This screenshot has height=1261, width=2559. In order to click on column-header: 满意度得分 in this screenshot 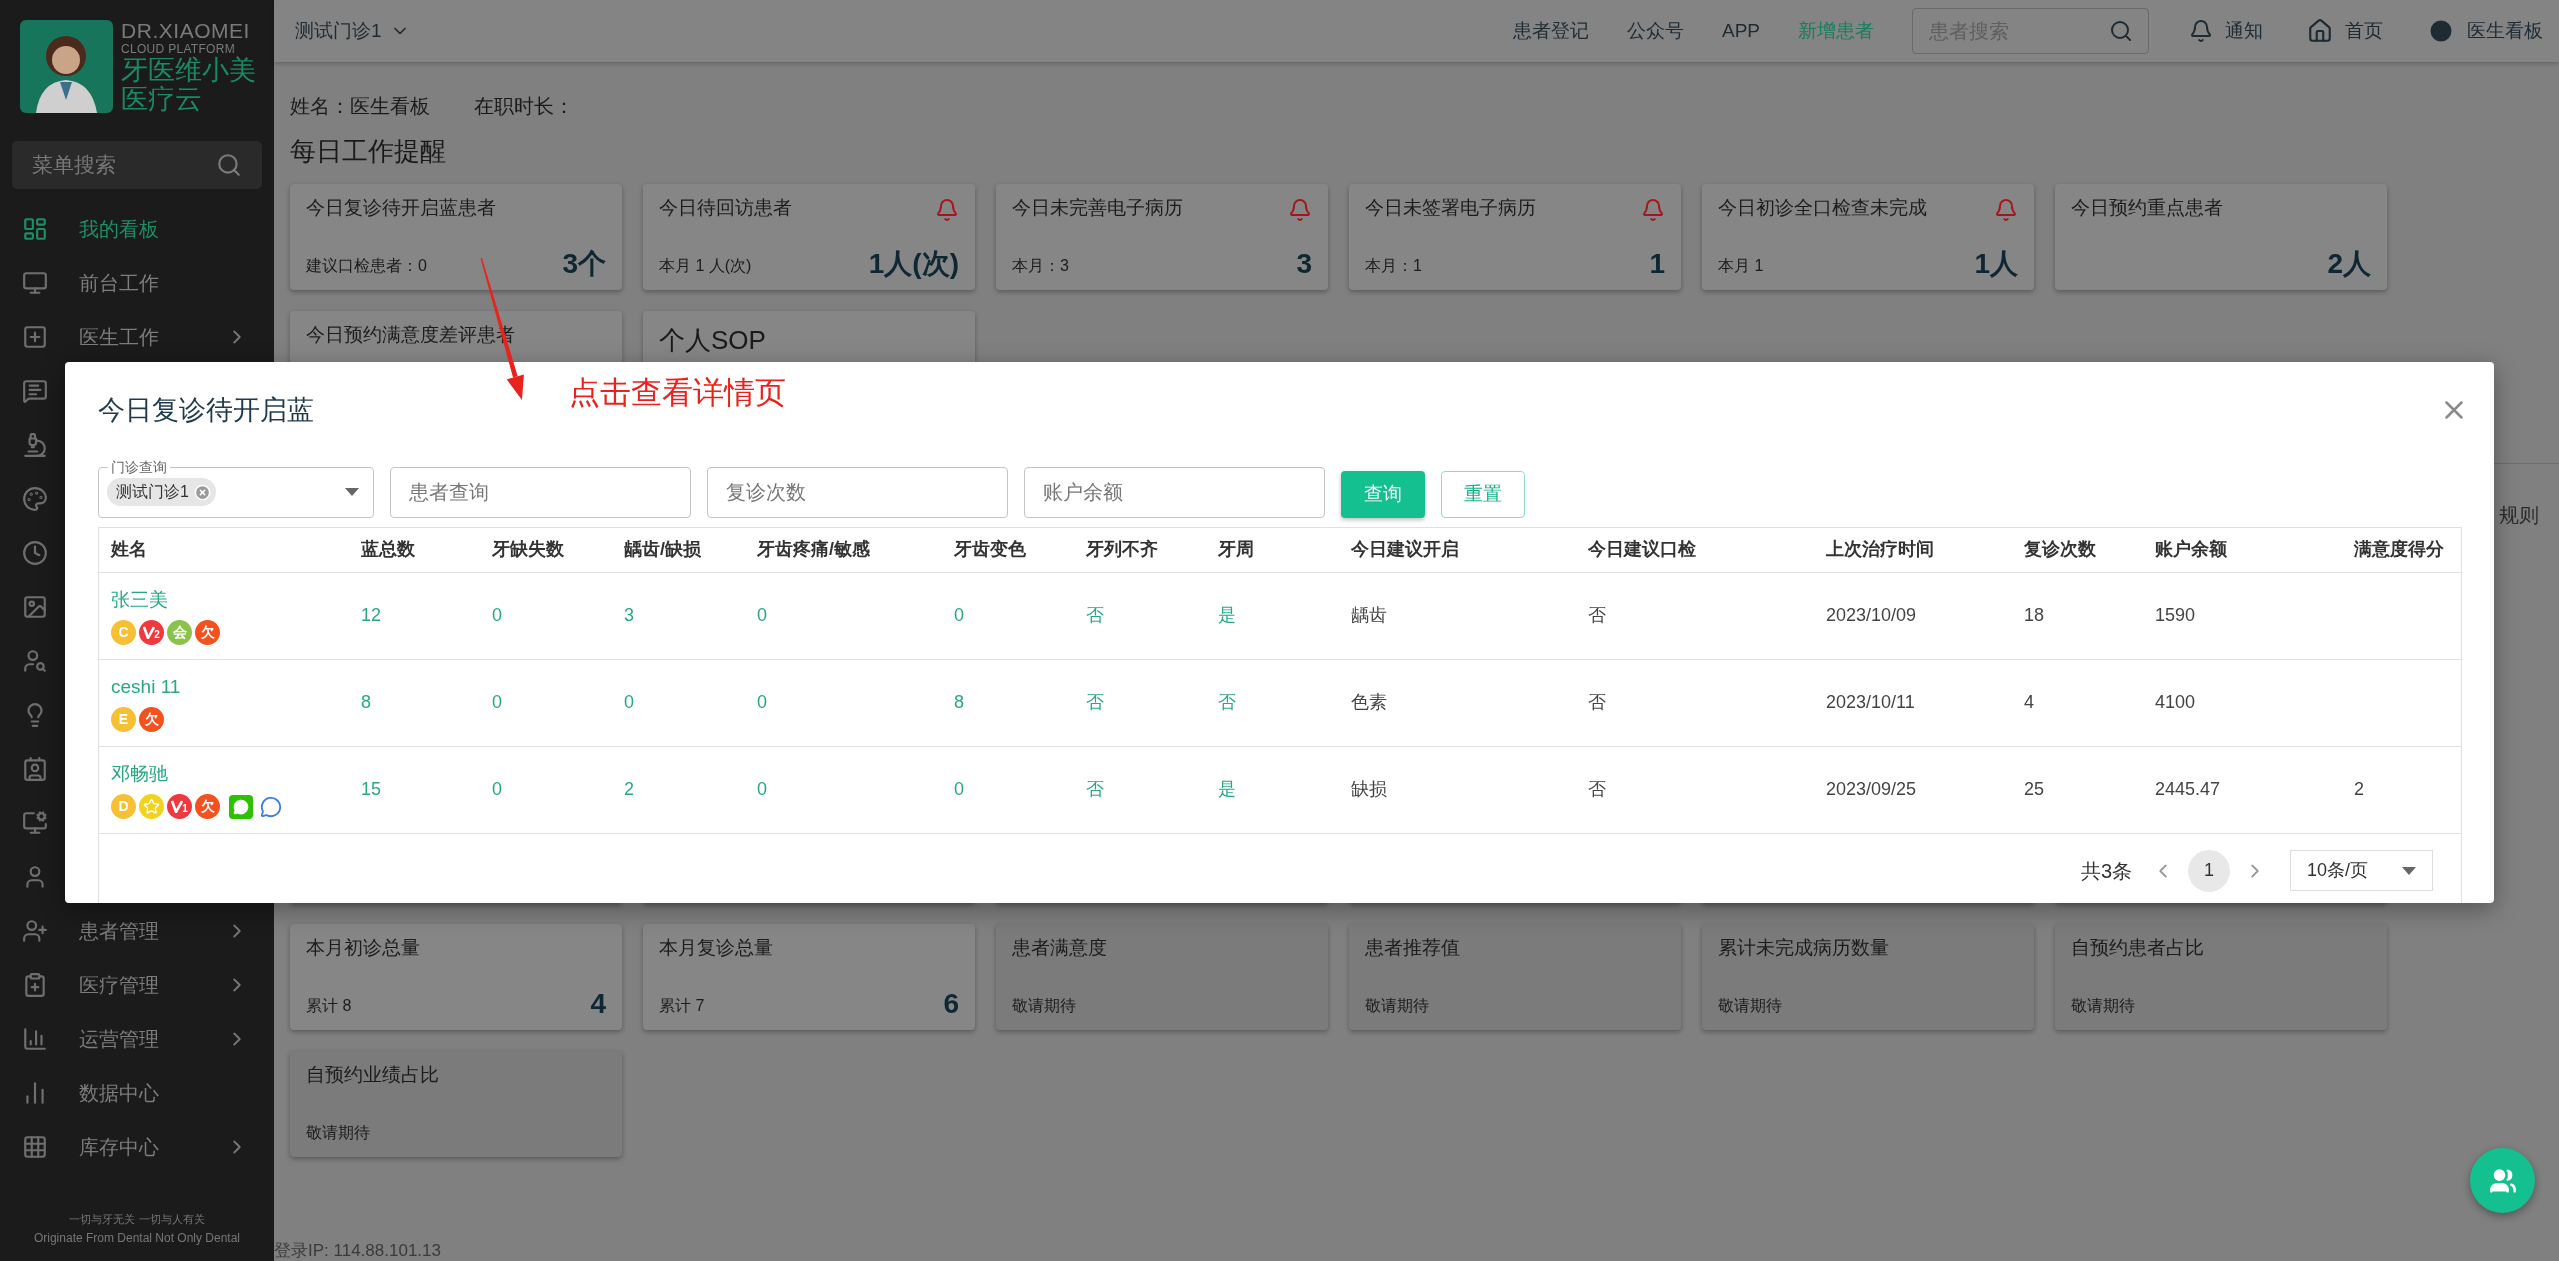, I will do `click(2399, 549)`.